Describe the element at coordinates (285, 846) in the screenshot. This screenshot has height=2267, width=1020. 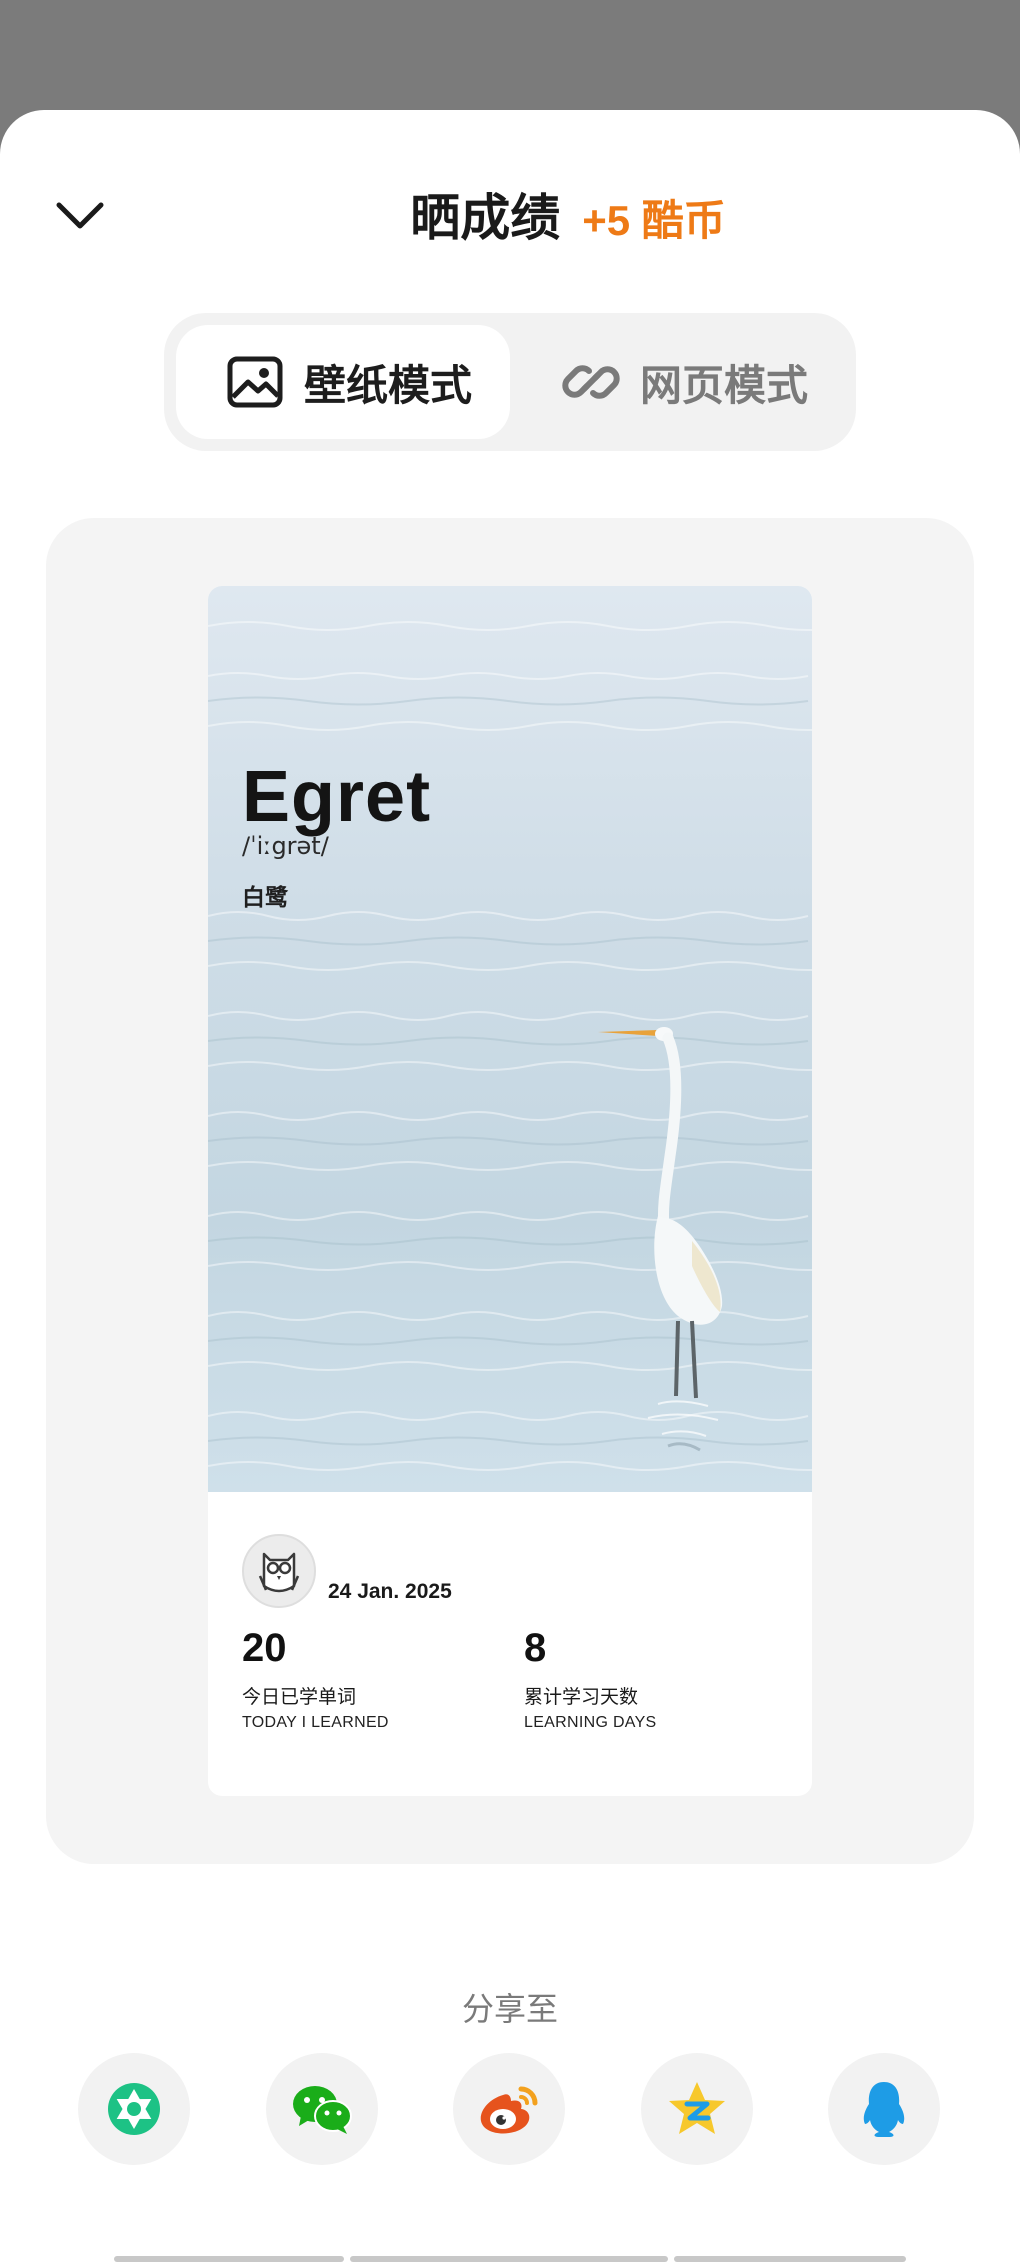
I see `word-phonetic: /ˈiːgrət/` at that location.